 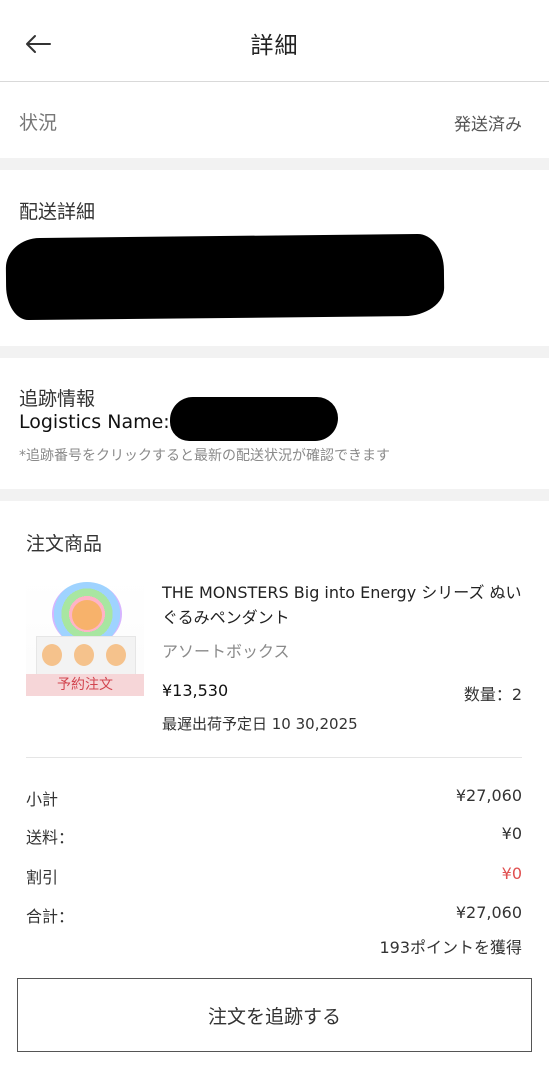 What do you see at coordinates (511, 833) in the screenshot?
I see `shipping-value: ¥0` at bounding box center [511, 833].